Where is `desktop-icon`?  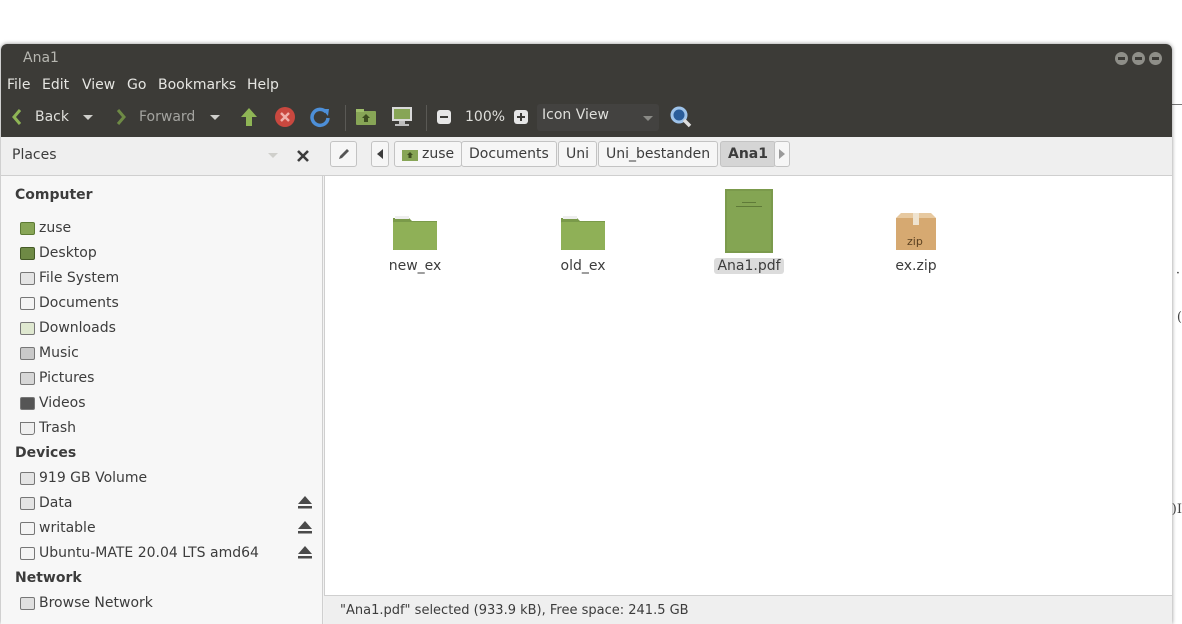 desktop-icon is located at coordinates (27, 253).